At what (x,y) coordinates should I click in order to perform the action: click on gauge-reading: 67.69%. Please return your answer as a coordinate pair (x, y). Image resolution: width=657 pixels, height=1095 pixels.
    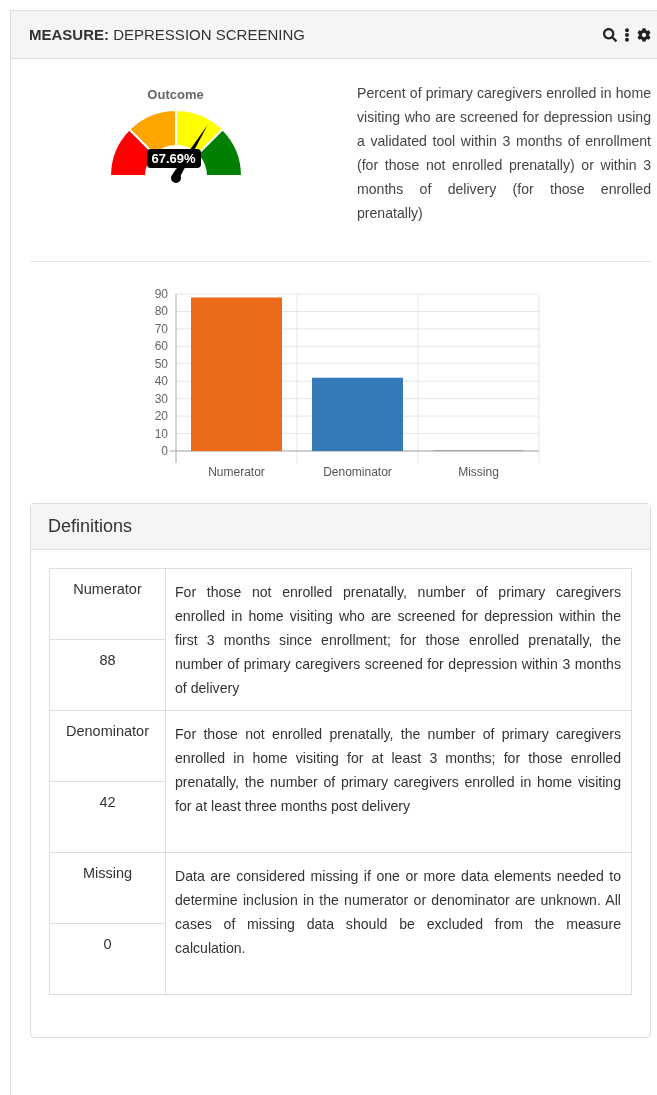
    Looking at the image, I should click on (173, 158).